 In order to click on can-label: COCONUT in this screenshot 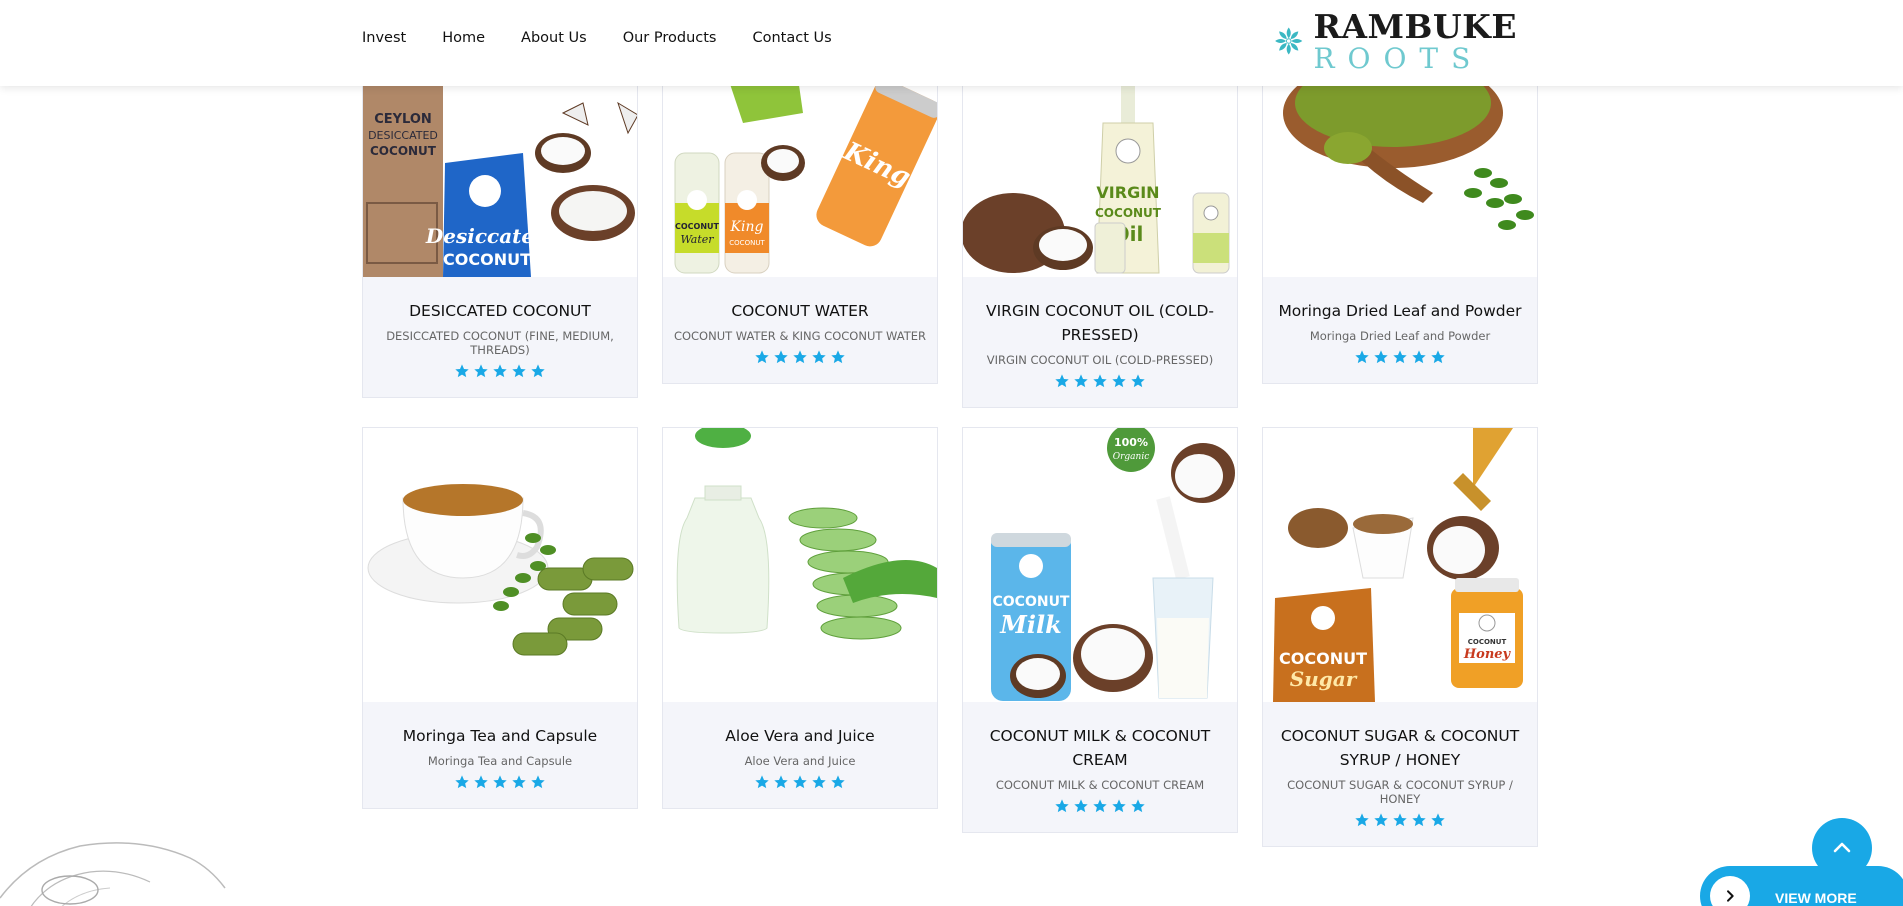, I will do `click(1031, 602)`.